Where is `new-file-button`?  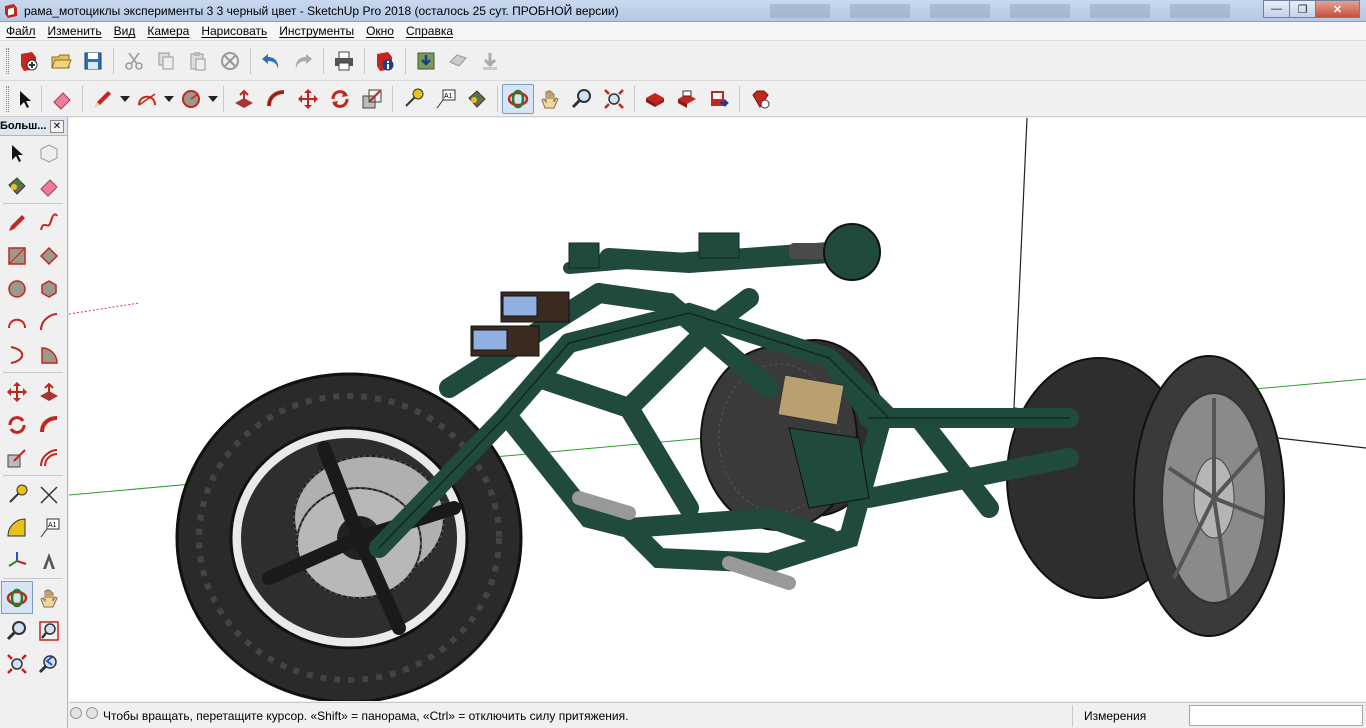
new-file-button is located at coordinates (29, 61).